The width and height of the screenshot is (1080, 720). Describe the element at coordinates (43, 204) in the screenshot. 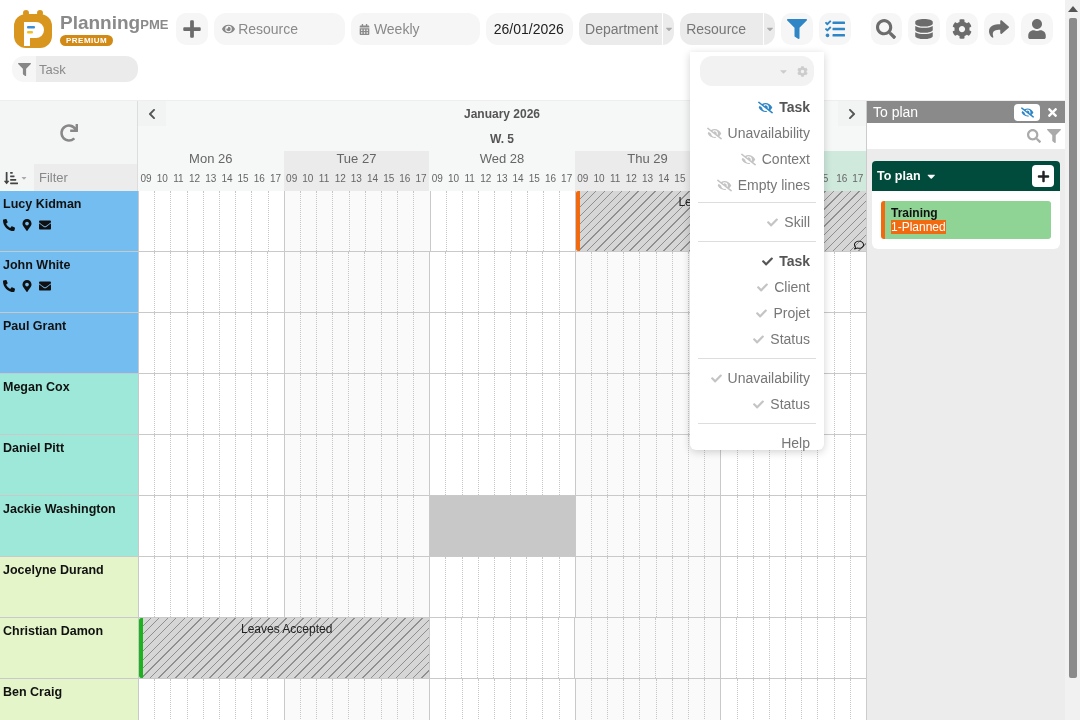

I see `resource-name: Lucy Kidman` at that location.